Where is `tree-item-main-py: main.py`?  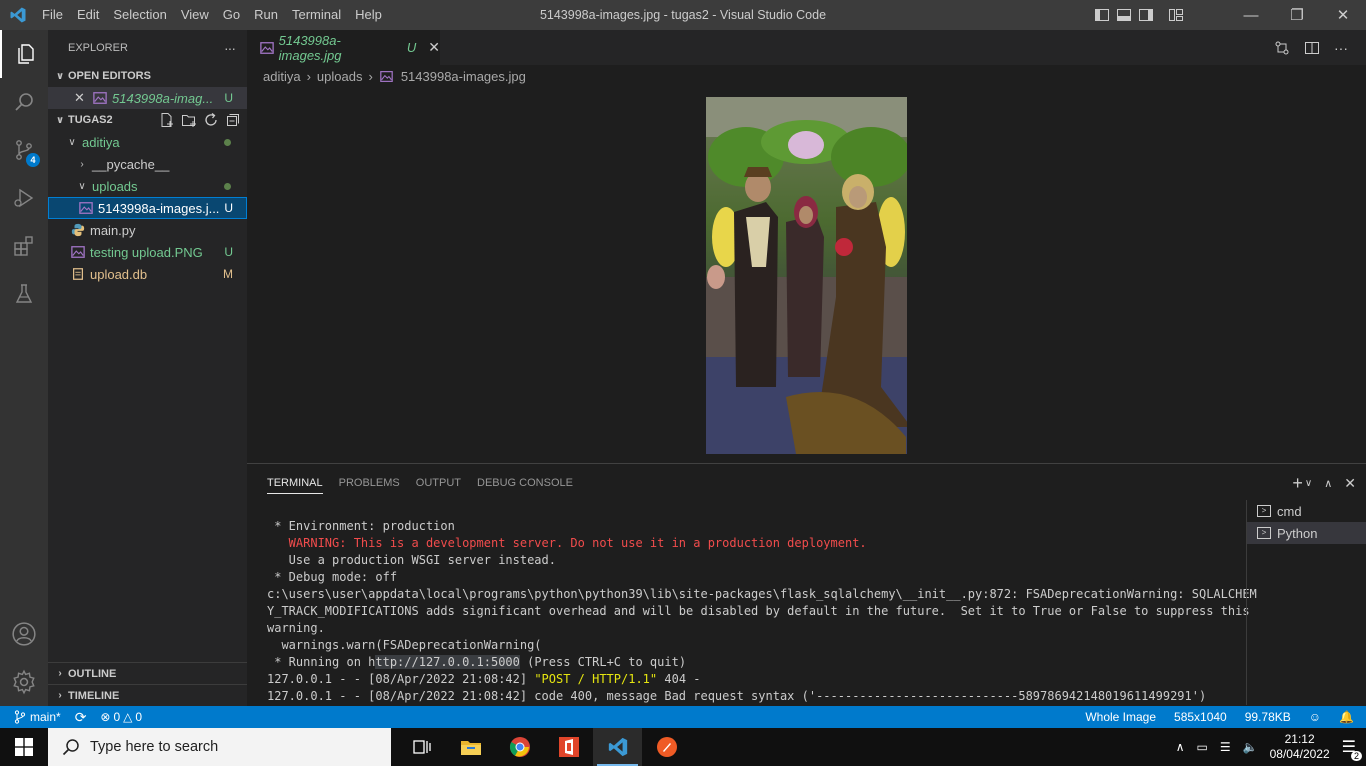 tree-item-main-py: main.py is located at coordinates (147, 230).